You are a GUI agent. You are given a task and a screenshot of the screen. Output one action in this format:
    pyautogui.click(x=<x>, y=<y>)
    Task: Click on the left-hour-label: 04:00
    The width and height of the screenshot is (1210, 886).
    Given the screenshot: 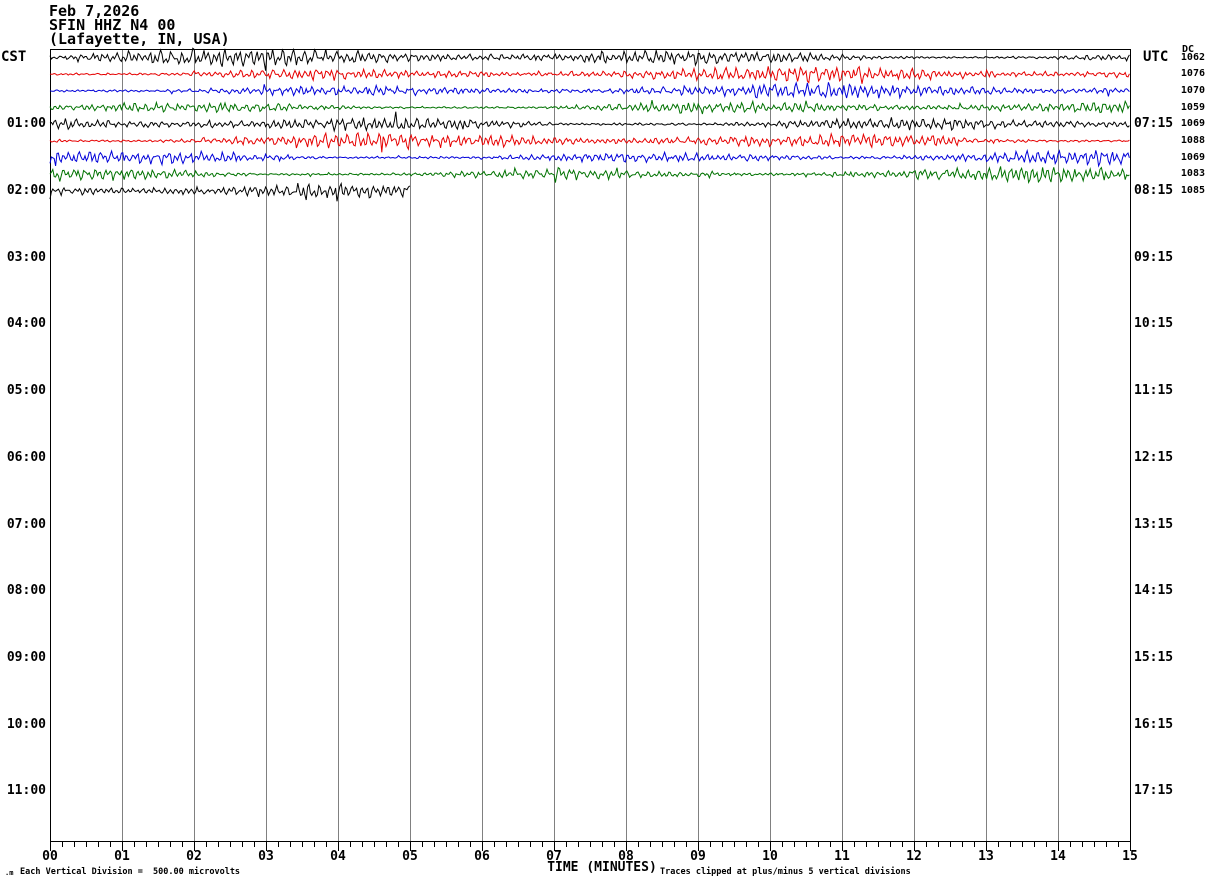 What is the action you would take?
    pyautogui.click(x=26, y=323)
    